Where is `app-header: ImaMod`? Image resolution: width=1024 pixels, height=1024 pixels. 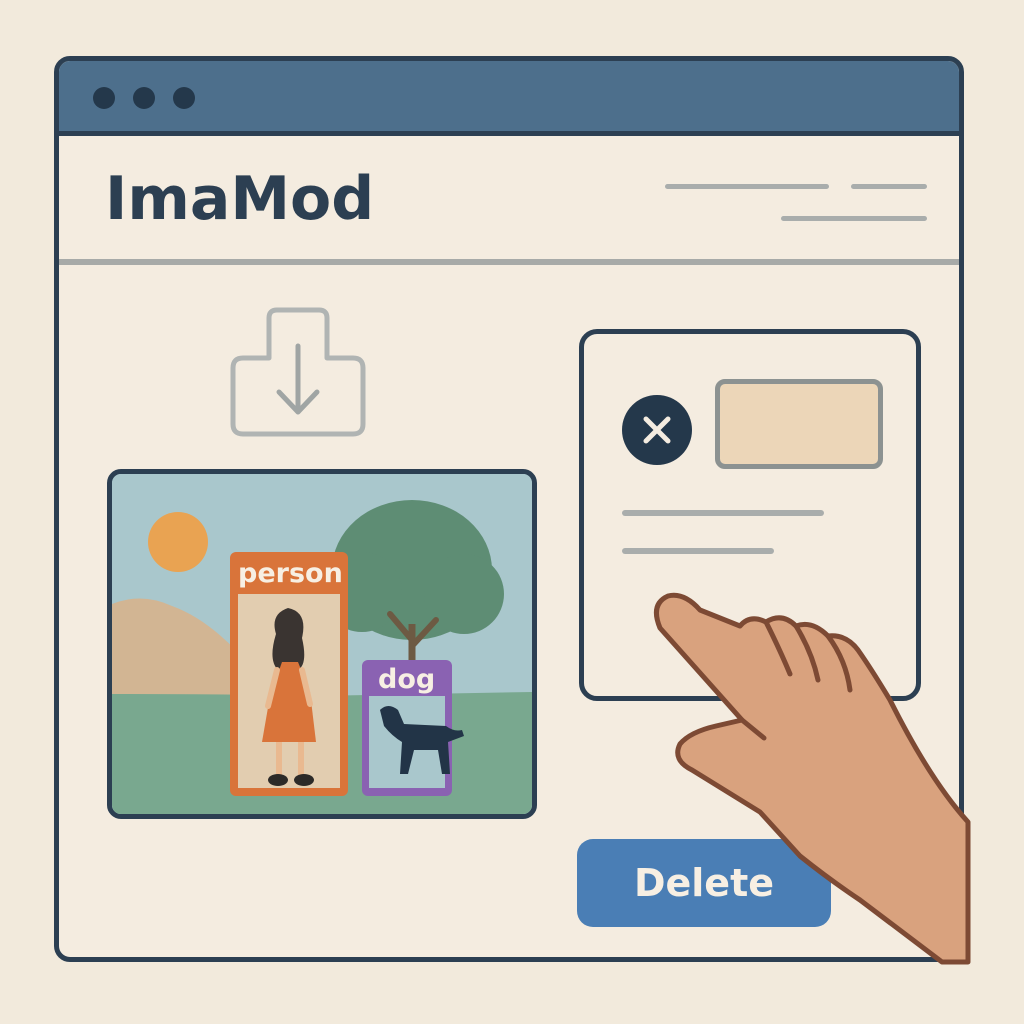
app-header: ImaMod is located at coordinates (509, 200).